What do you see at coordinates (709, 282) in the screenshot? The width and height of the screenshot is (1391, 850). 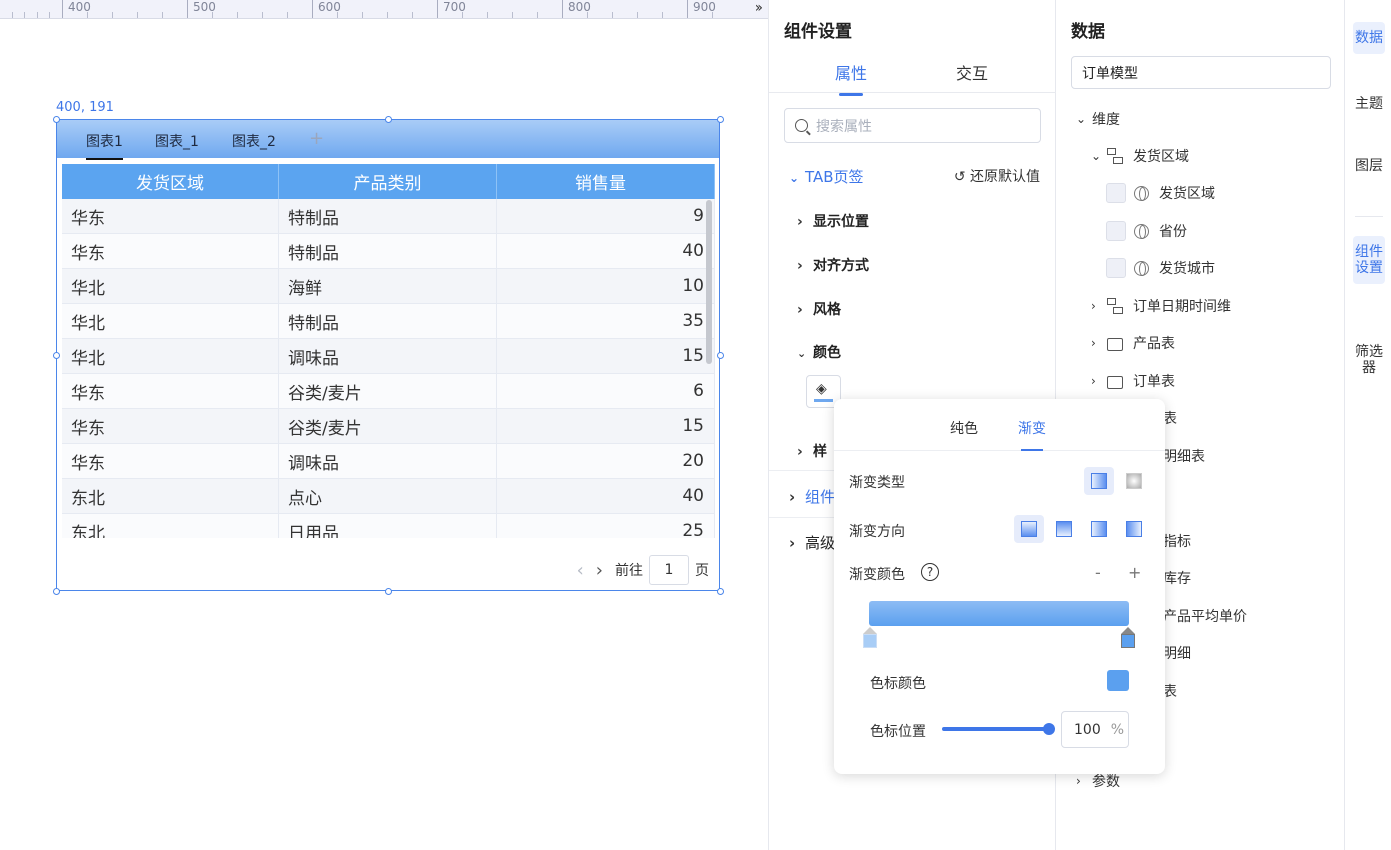 I see `table-scrollbar` at bounding box center [709, 282].